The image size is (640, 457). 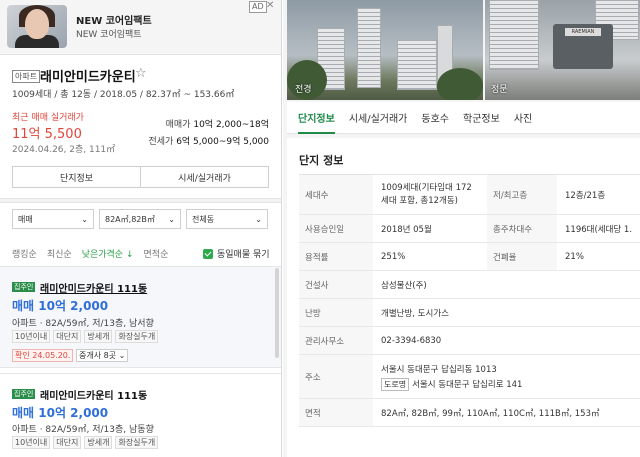 What do you see at coordinates (129, 255) in the screenshot?
I see `arrow-down-icon: ↓` at bounding box center [129, 255].